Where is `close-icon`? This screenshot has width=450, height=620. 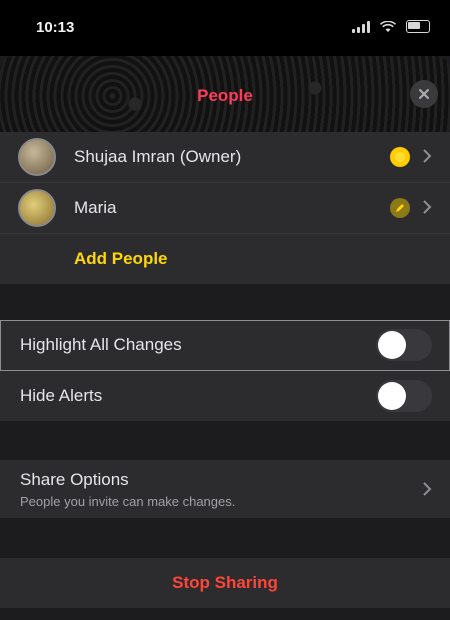 close-icon is located at coordinates (424, 94).